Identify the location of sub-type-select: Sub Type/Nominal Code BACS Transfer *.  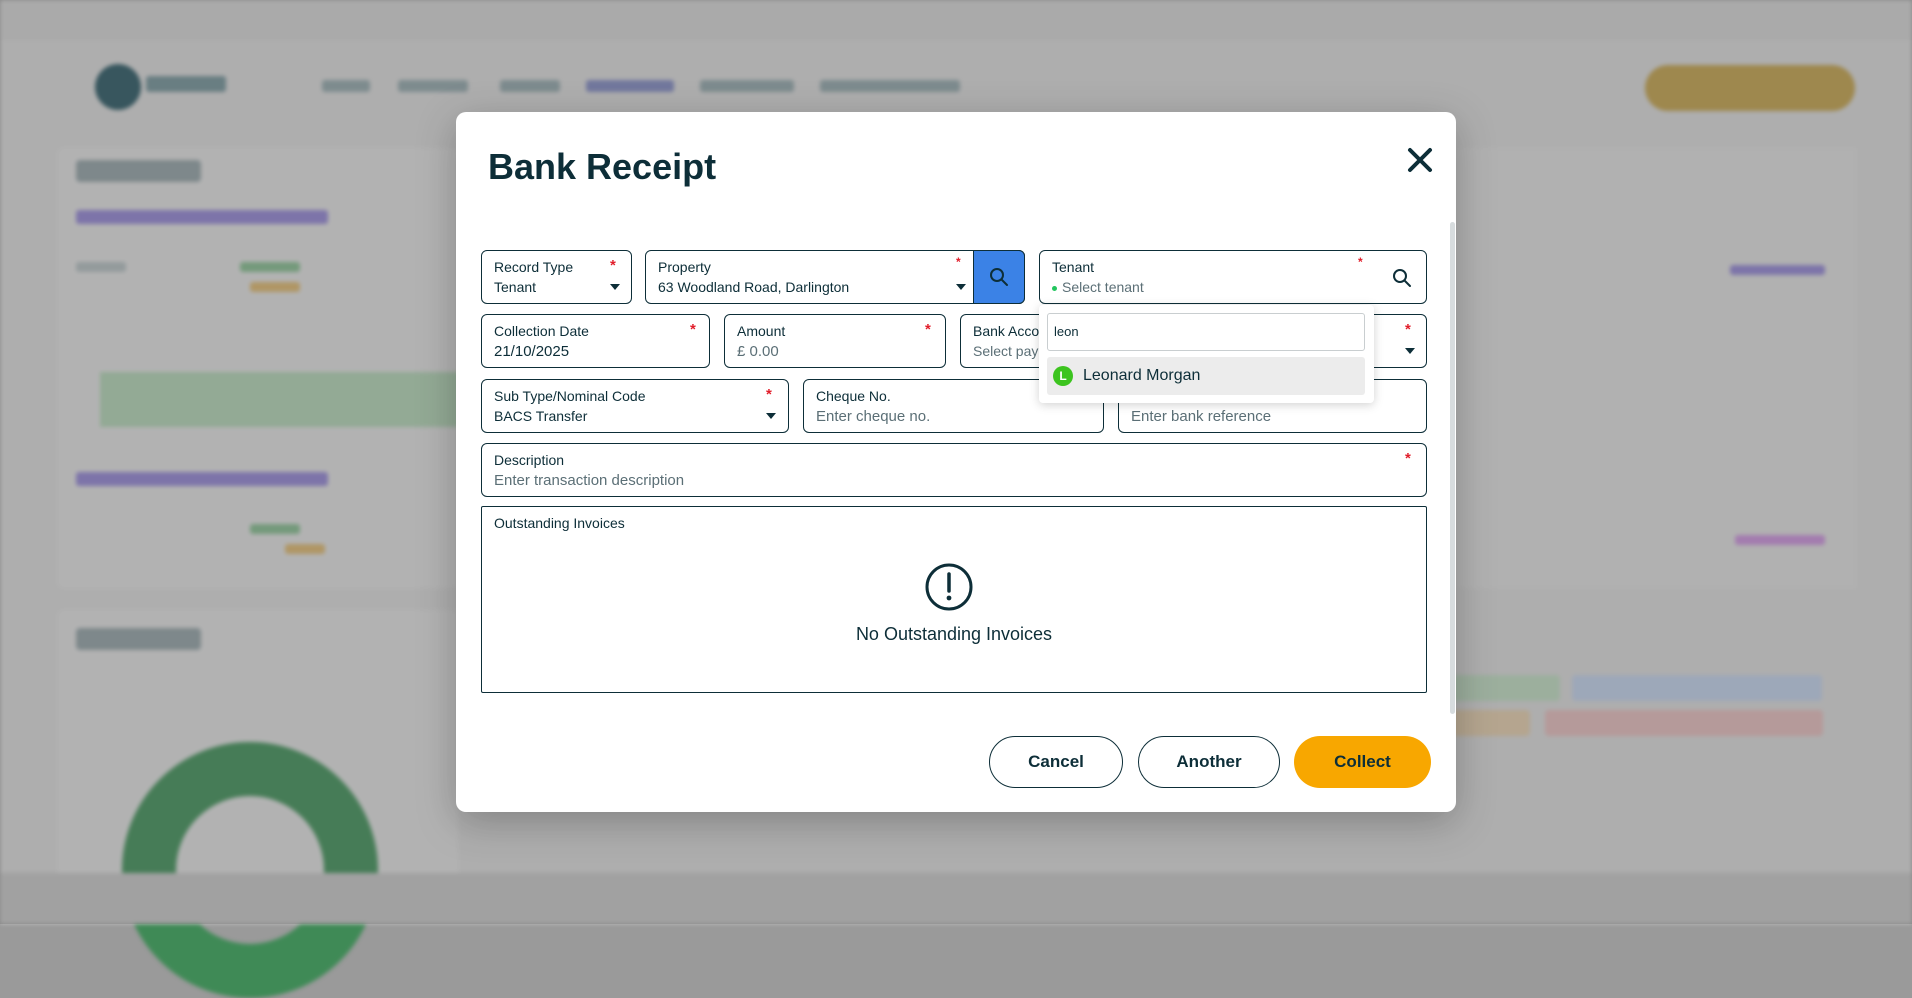
(635, 406).